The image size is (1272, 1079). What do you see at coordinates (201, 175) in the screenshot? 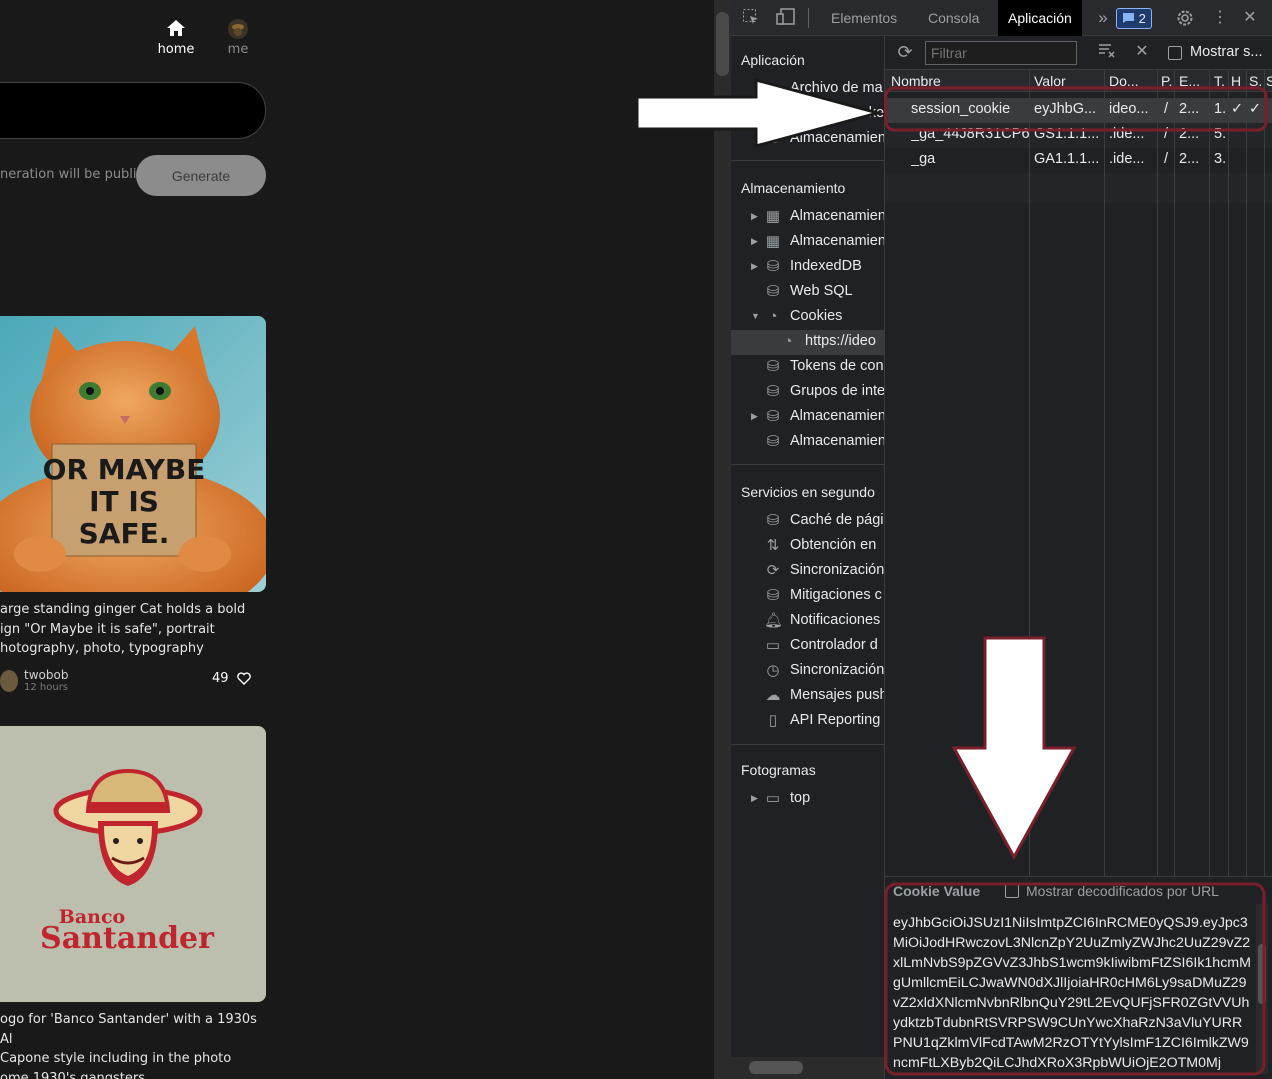
I see `generate-button: Generate` at bounding box center [201, 175].